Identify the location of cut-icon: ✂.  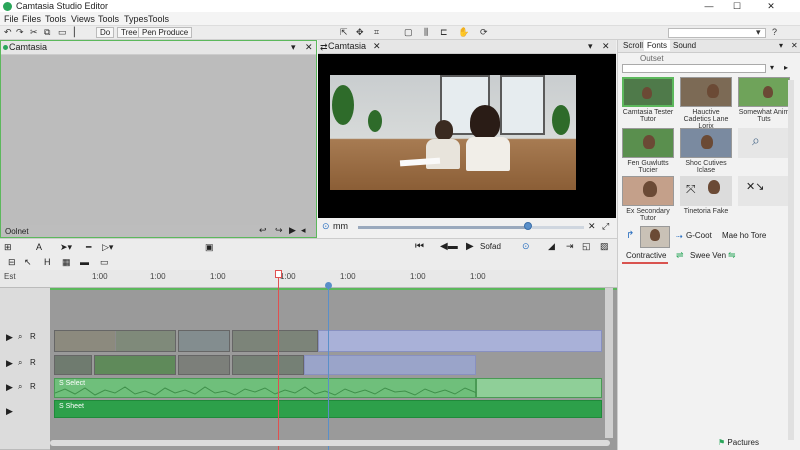
(34, 32).